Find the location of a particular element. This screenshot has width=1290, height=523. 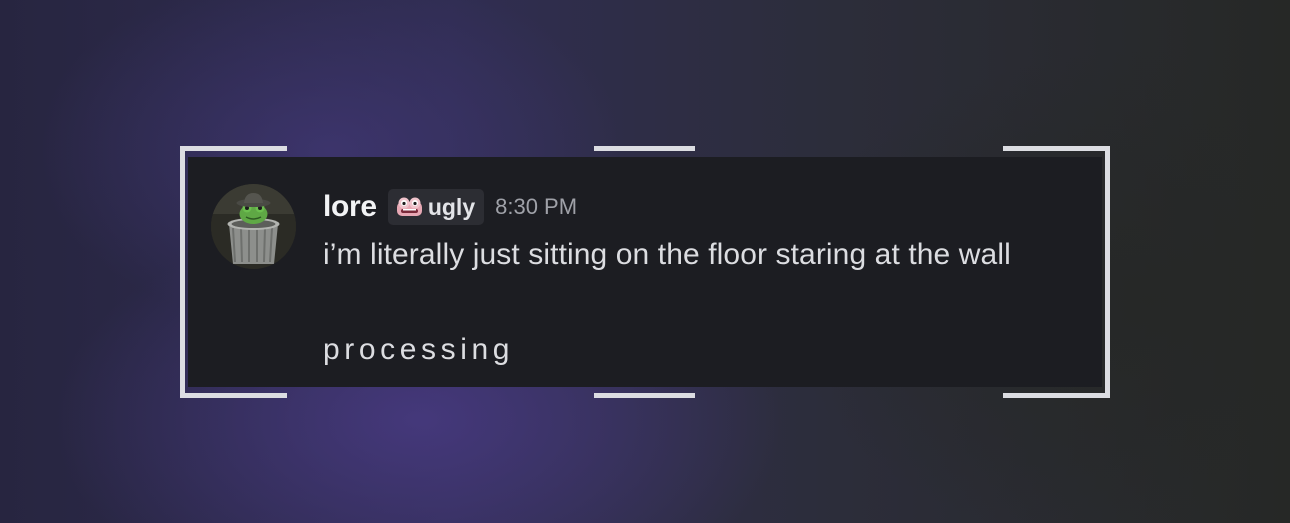

message-header: lore ugly 8:30 PM is located at coordinates (450, 207).